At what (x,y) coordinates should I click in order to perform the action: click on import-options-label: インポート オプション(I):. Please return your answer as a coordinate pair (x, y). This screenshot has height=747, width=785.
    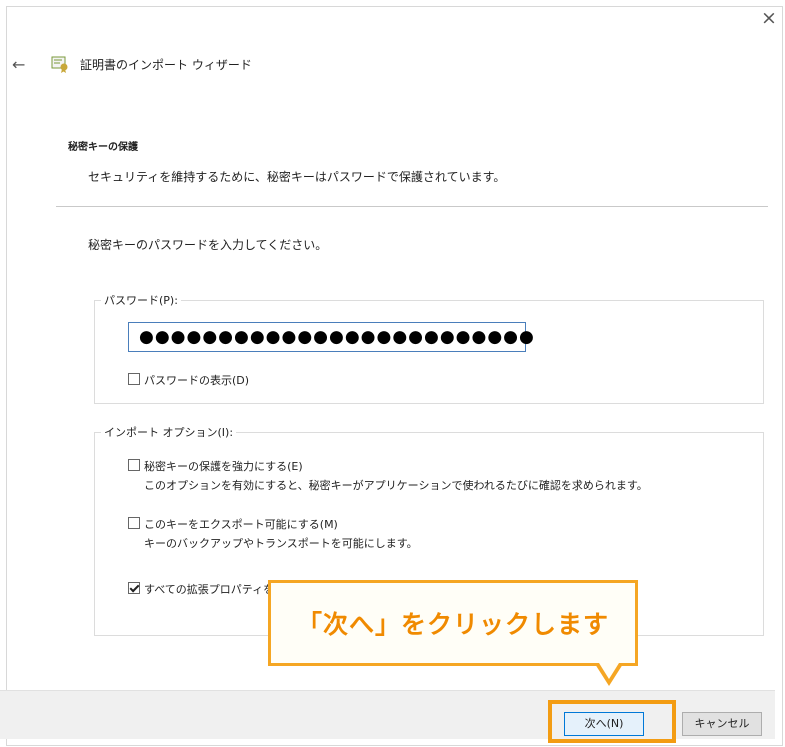
    Looking at the image, I should click on (169, 432).